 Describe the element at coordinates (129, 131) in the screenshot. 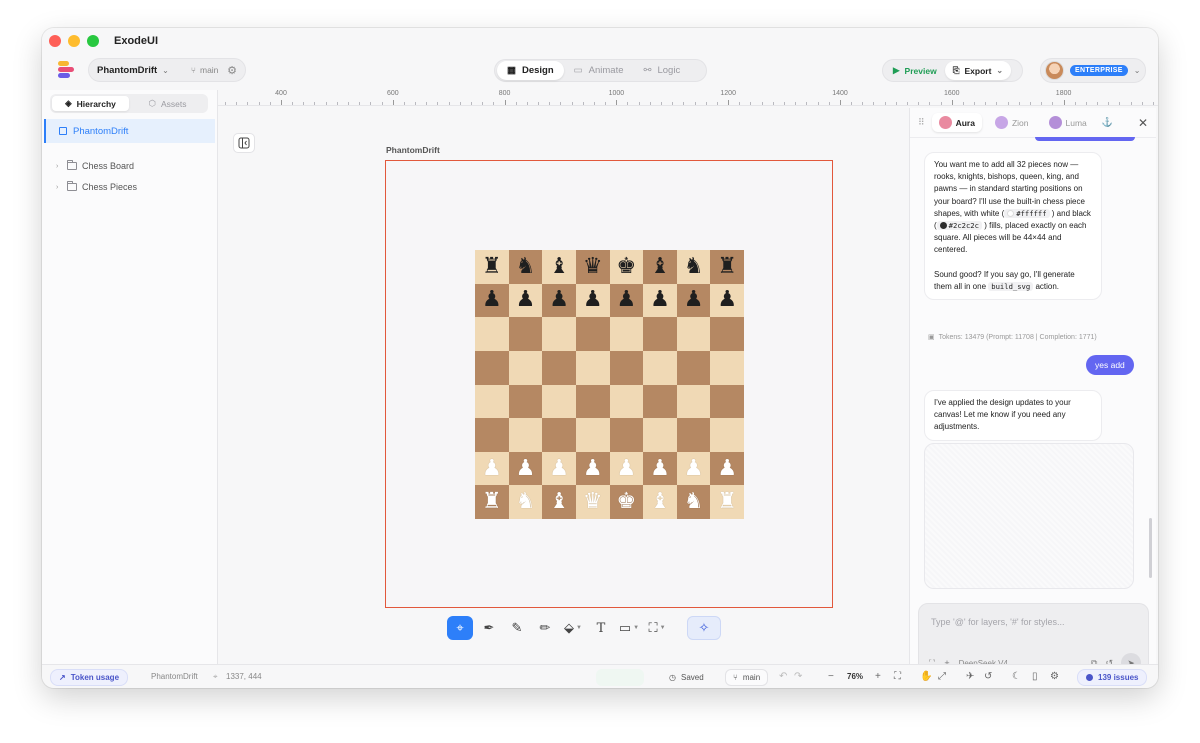

I see `layer-root: PhantomDrift` at that location.